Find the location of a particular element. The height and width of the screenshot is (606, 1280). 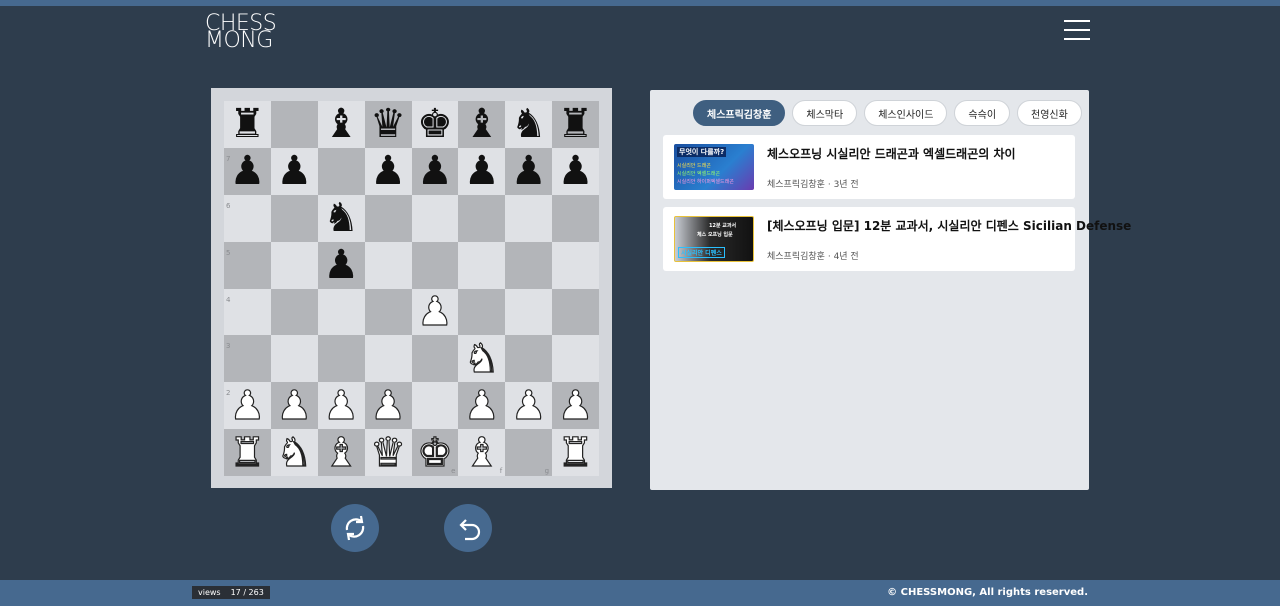

board-square-f7: ♟ is located at coordinates (482, 171).